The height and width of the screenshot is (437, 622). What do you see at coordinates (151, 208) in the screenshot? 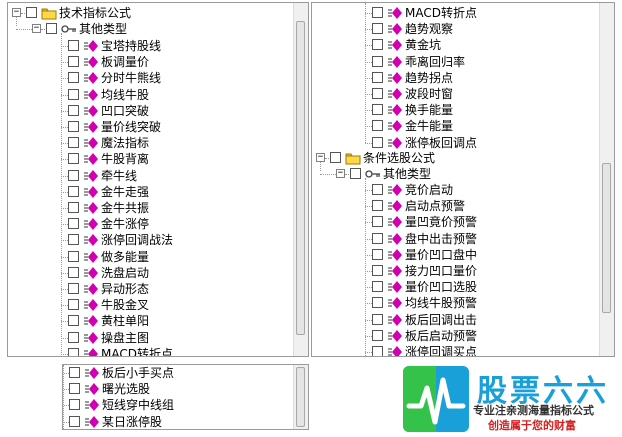
I see `tree-item: 金牛共振` at bounding box center [151, 208].